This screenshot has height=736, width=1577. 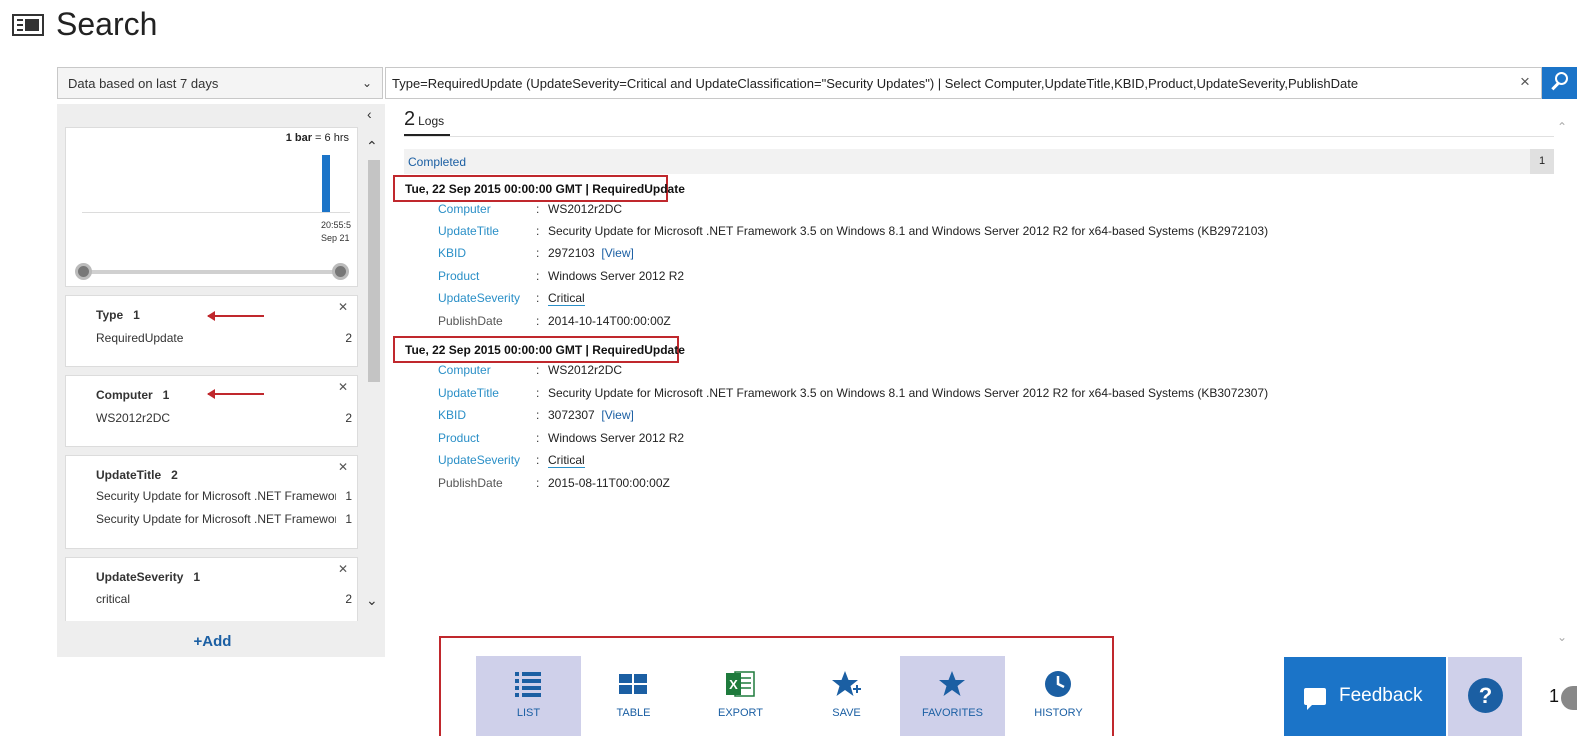 What do you see at coordinates (633, 684) in the screenshot?
I see `table-icon` at bounding box center [633, 684].